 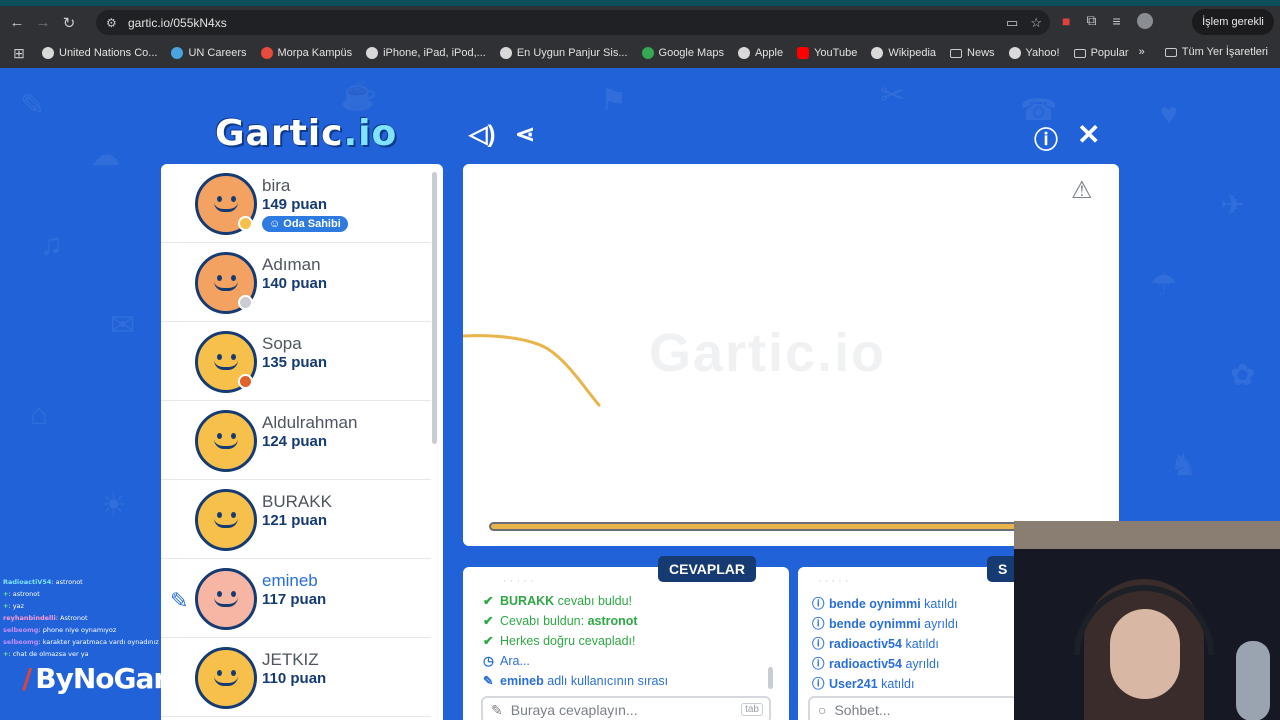 I want to click on players-scrollbar, so click(x=434, y=308).